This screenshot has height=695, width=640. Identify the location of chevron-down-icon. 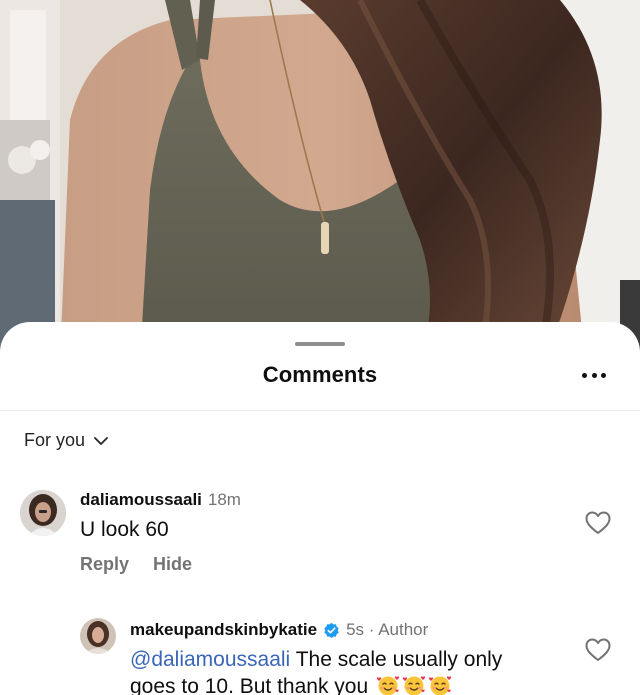
(101, 440).